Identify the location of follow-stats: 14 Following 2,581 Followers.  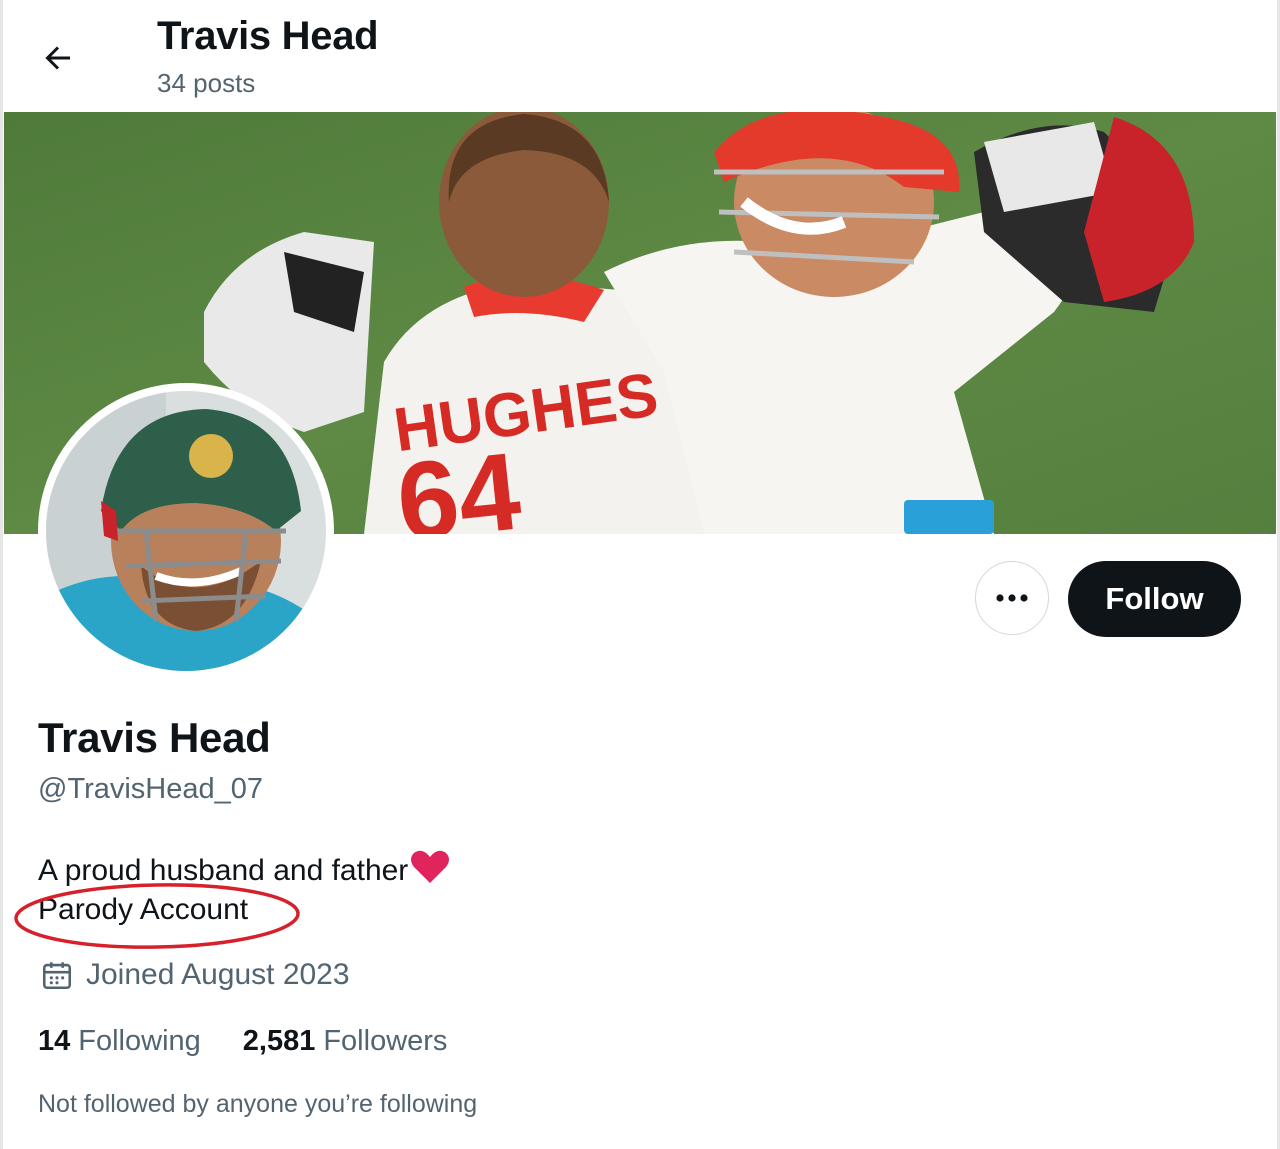
(263, 1041).